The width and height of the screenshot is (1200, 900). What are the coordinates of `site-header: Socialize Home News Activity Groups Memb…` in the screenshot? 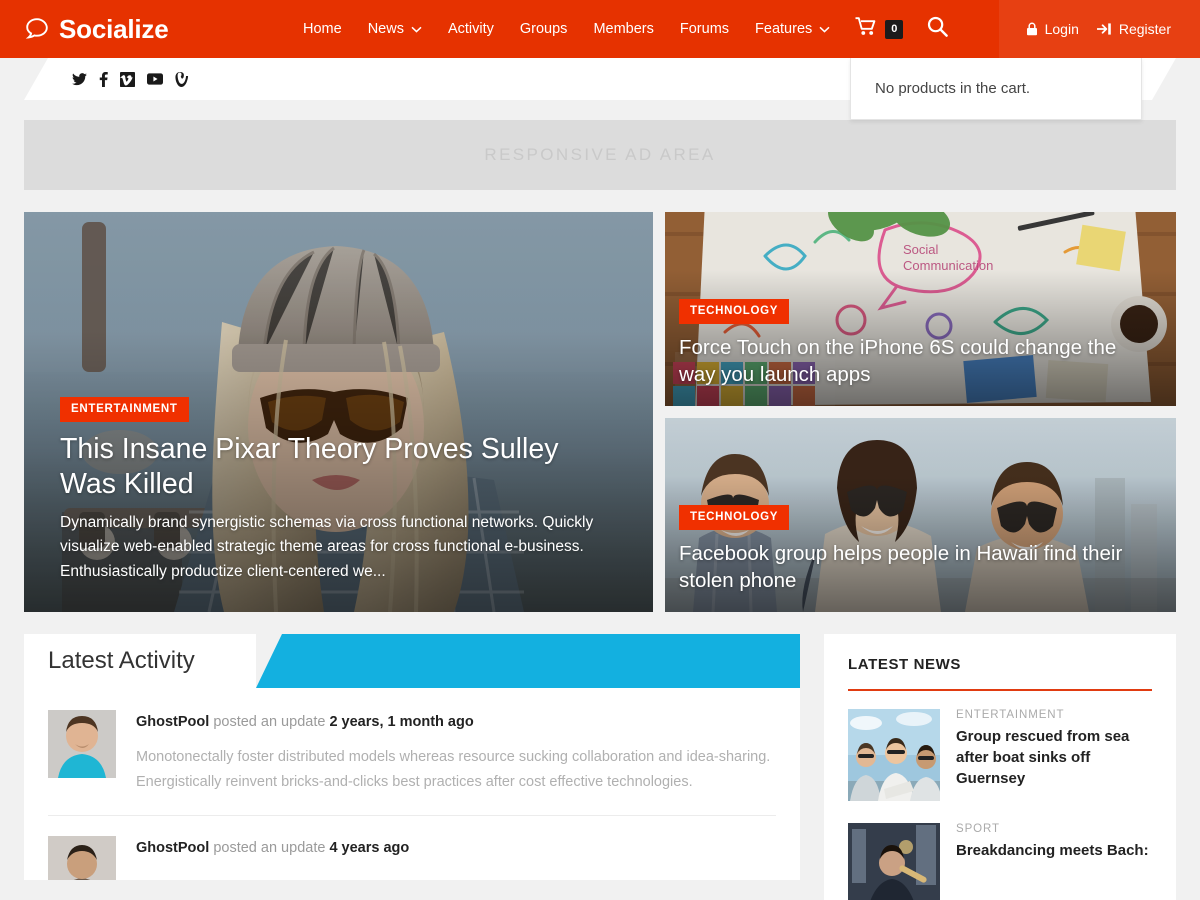 It's located at (600, 60).